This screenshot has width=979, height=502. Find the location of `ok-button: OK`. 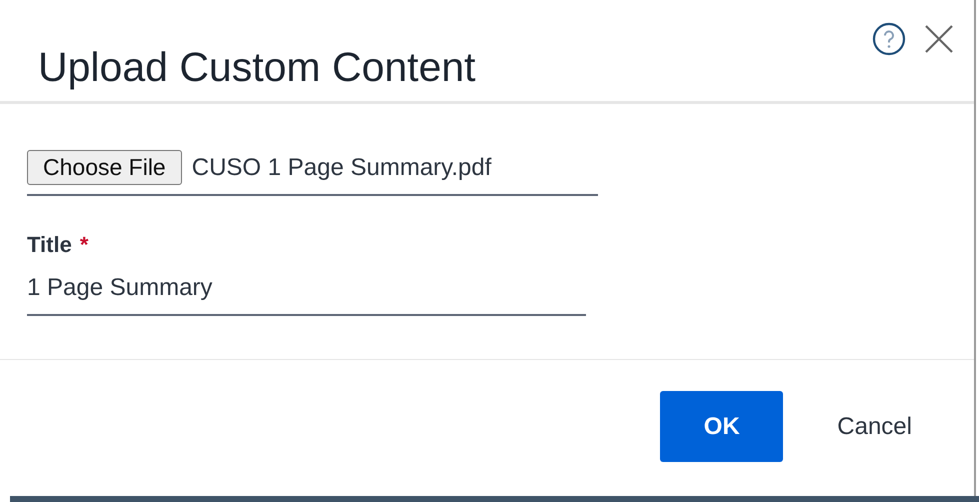

ok-button: OK is located at coordinates (722, 426).